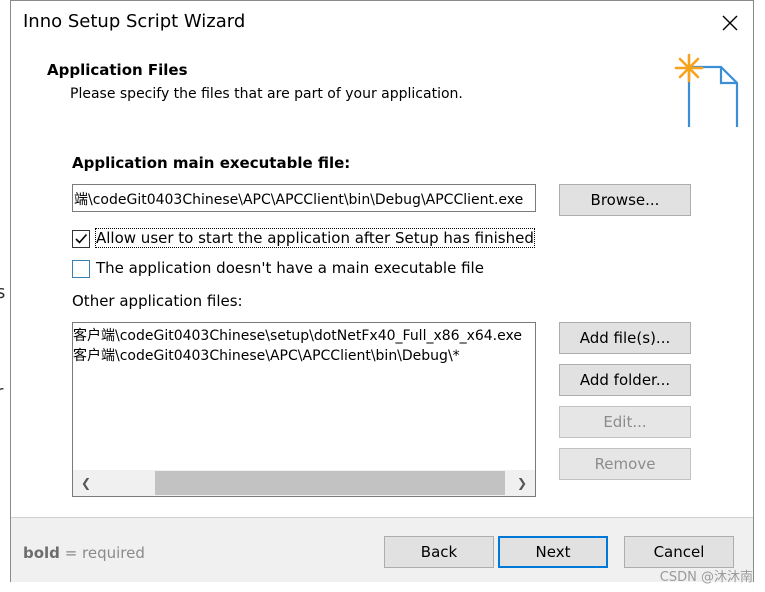 This screenshot has height=592, width=765. Describe the element at coordinates (81, 269) in the screenshot. I see `no-main-exe-checkbox` at that location.